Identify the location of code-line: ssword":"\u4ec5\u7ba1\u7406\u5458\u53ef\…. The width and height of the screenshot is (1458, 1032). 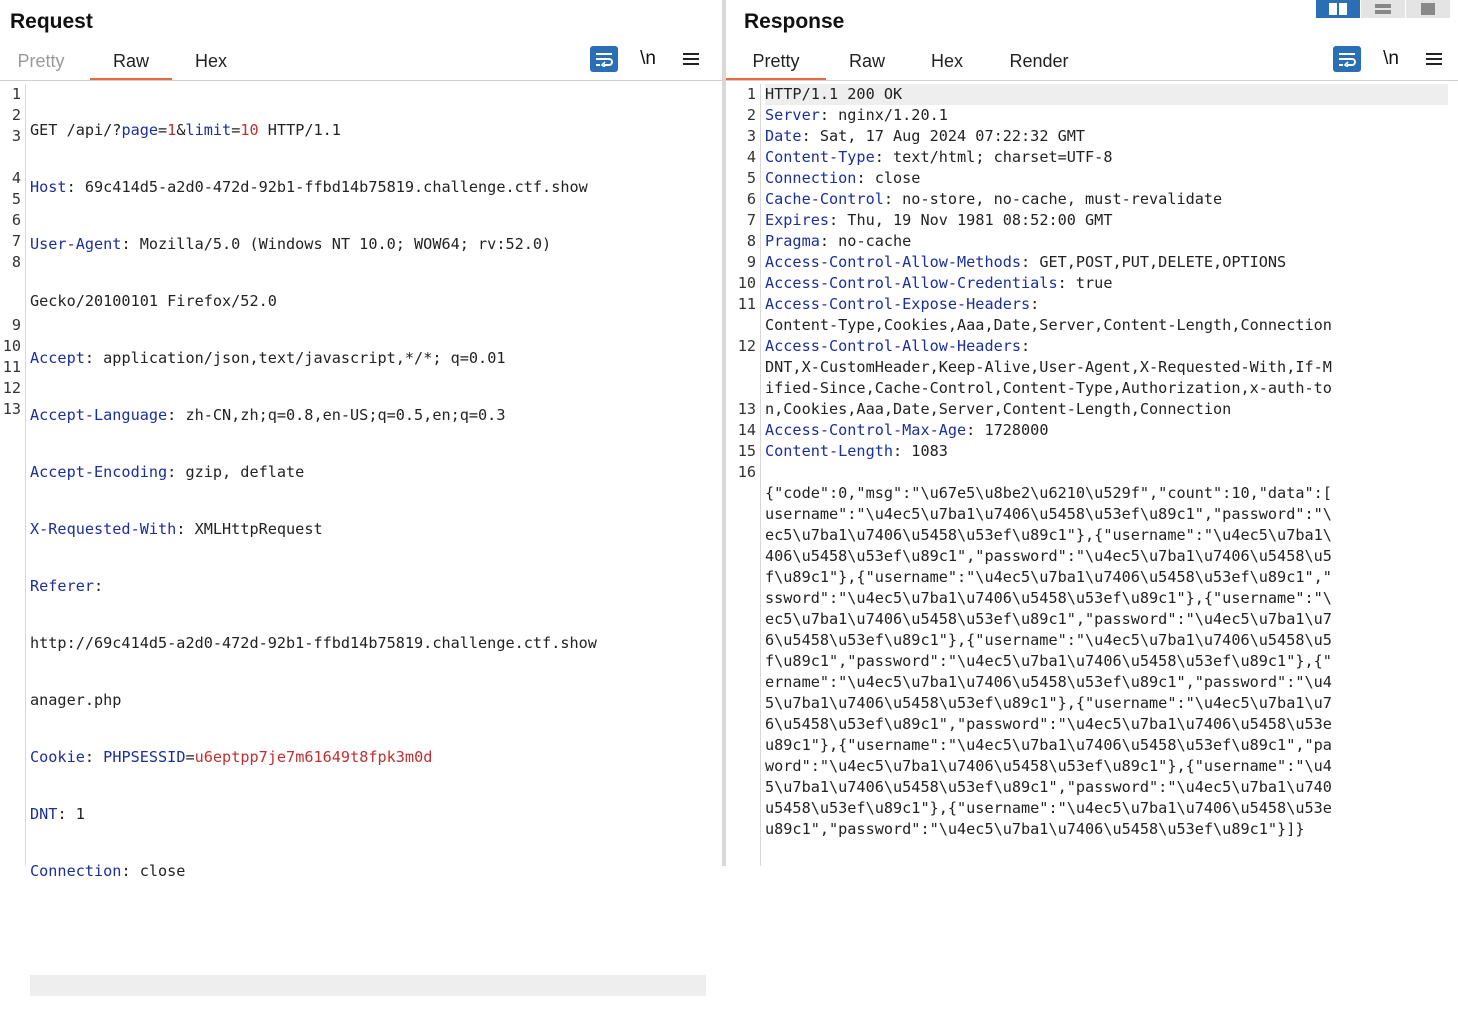
(1048, 598).